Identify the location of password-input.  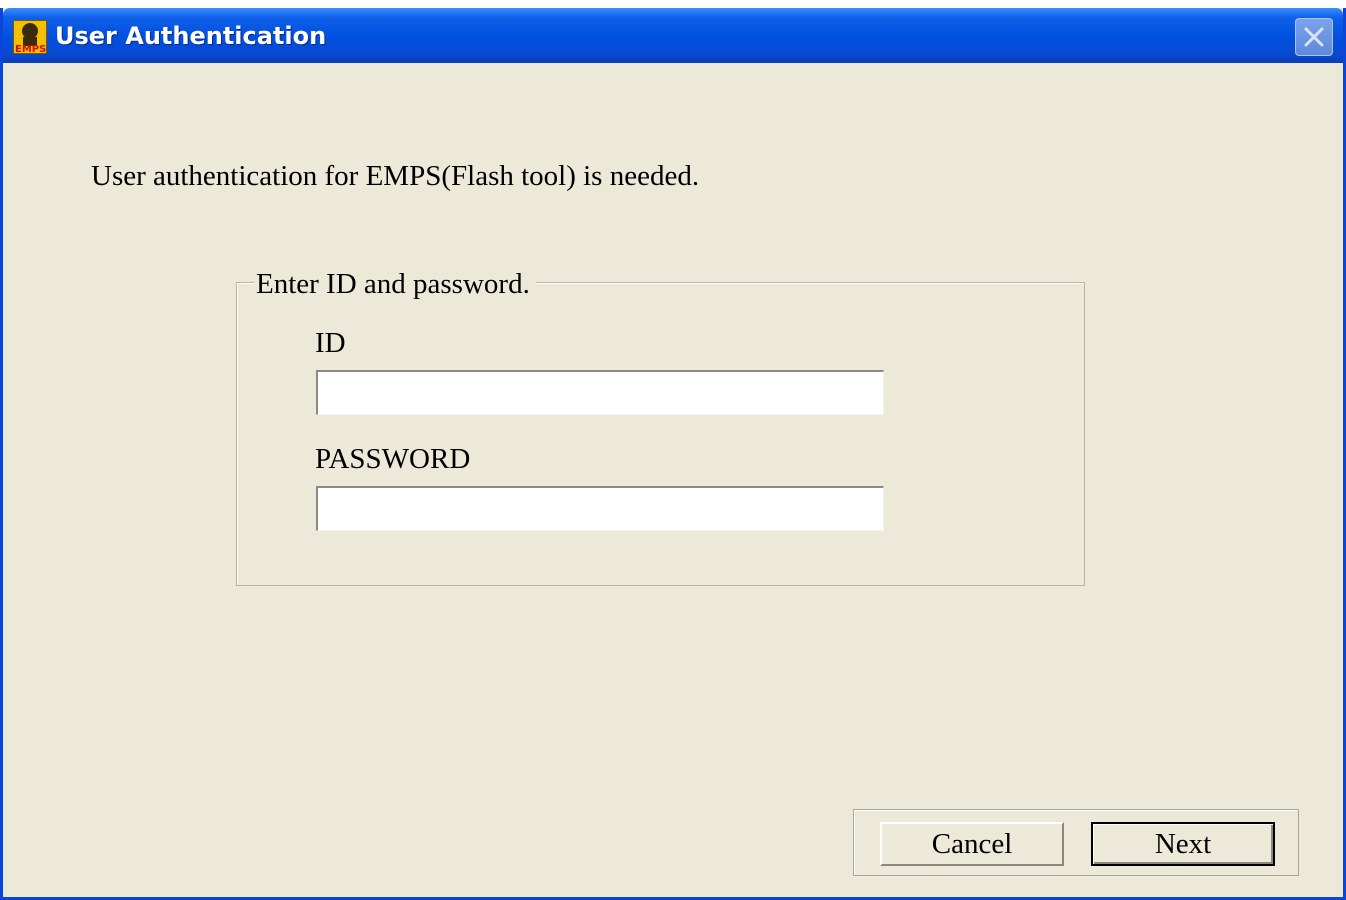
(600, 508).